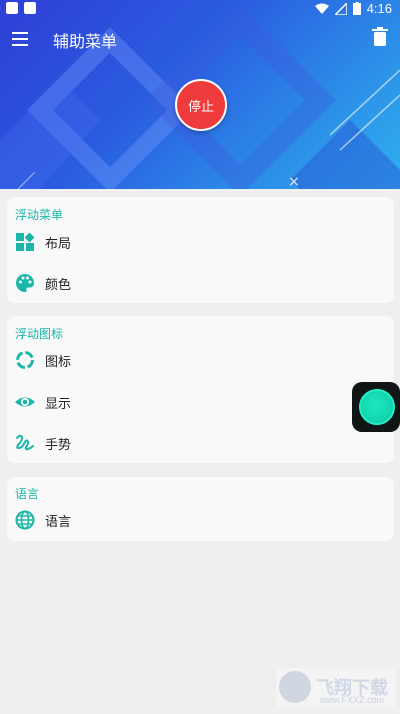 This screenshot has height=714, width=400. I want to click on language-card: 语言 语言, so click(200, 509).